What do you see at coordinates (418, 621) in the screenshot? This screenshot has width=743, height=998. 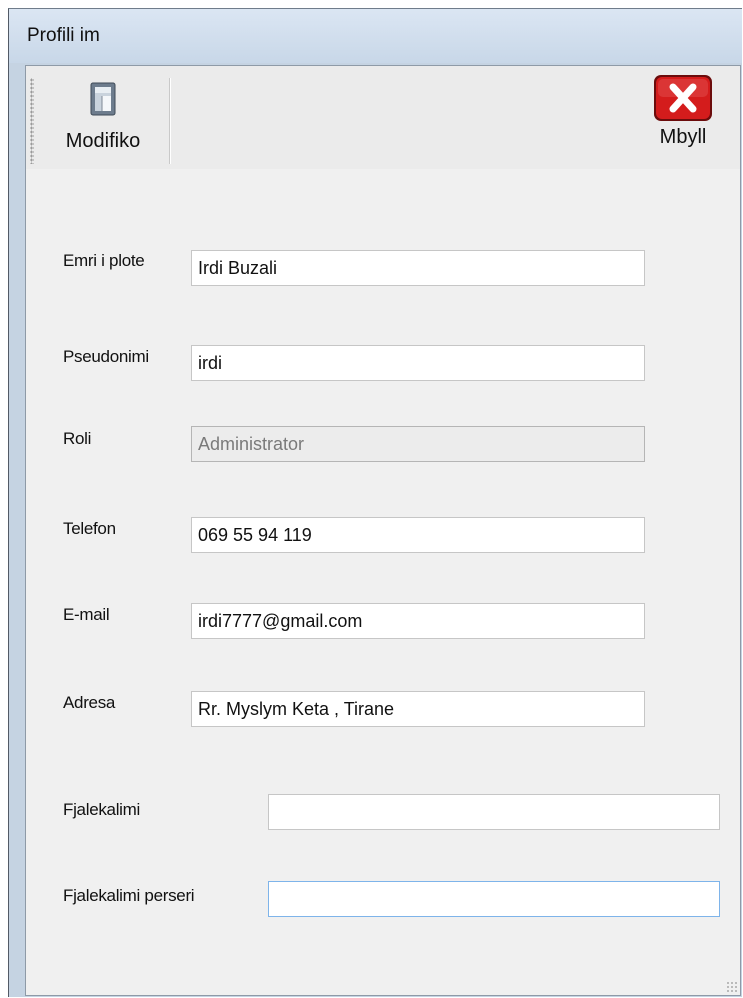 I see `email-field` at bounding box center [418, 621].